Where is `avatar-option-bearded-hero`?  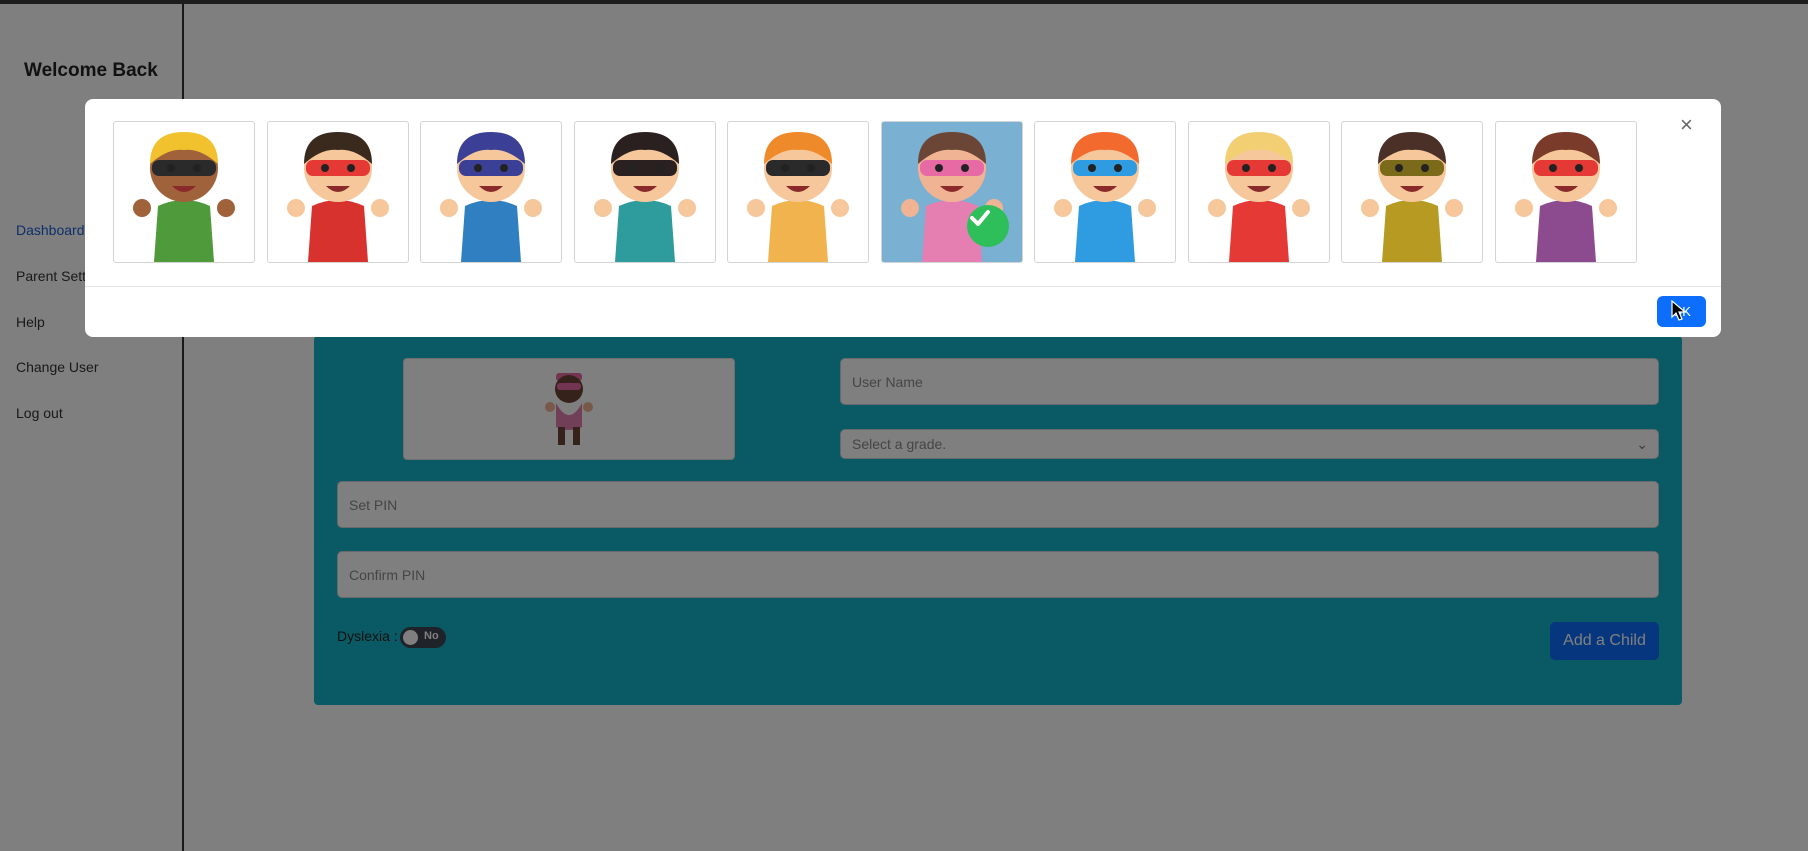 avatar-option-bearded-hero is located at coordinates (951, 192).